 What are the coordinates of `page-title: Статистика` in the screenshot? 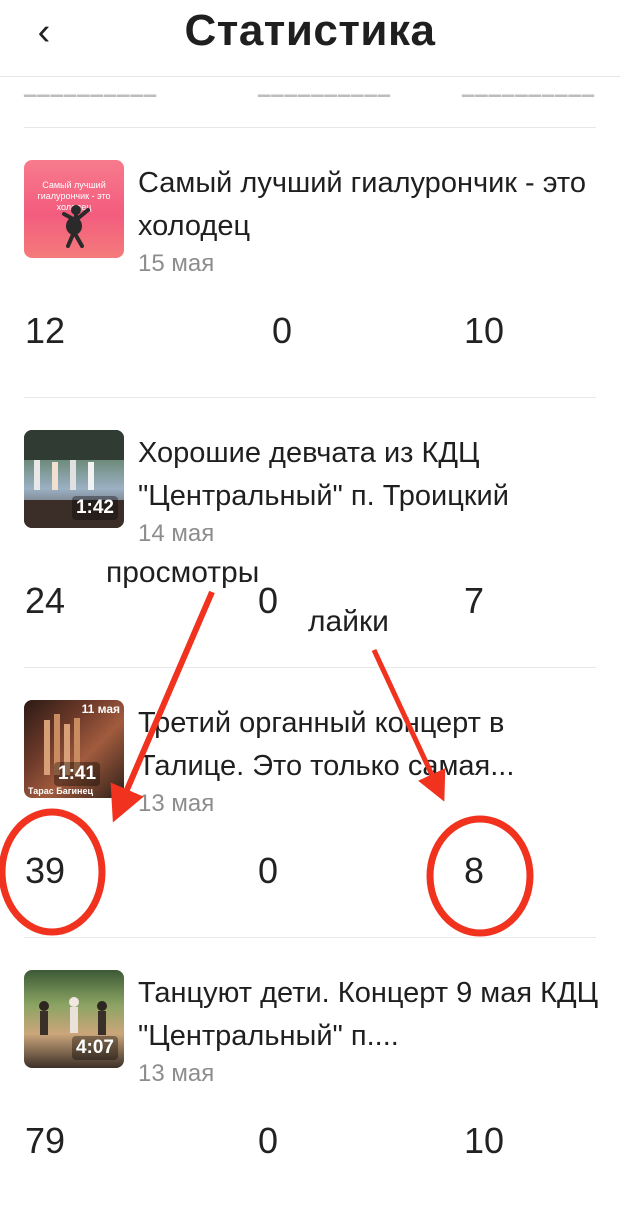 It's located at (310, 30).